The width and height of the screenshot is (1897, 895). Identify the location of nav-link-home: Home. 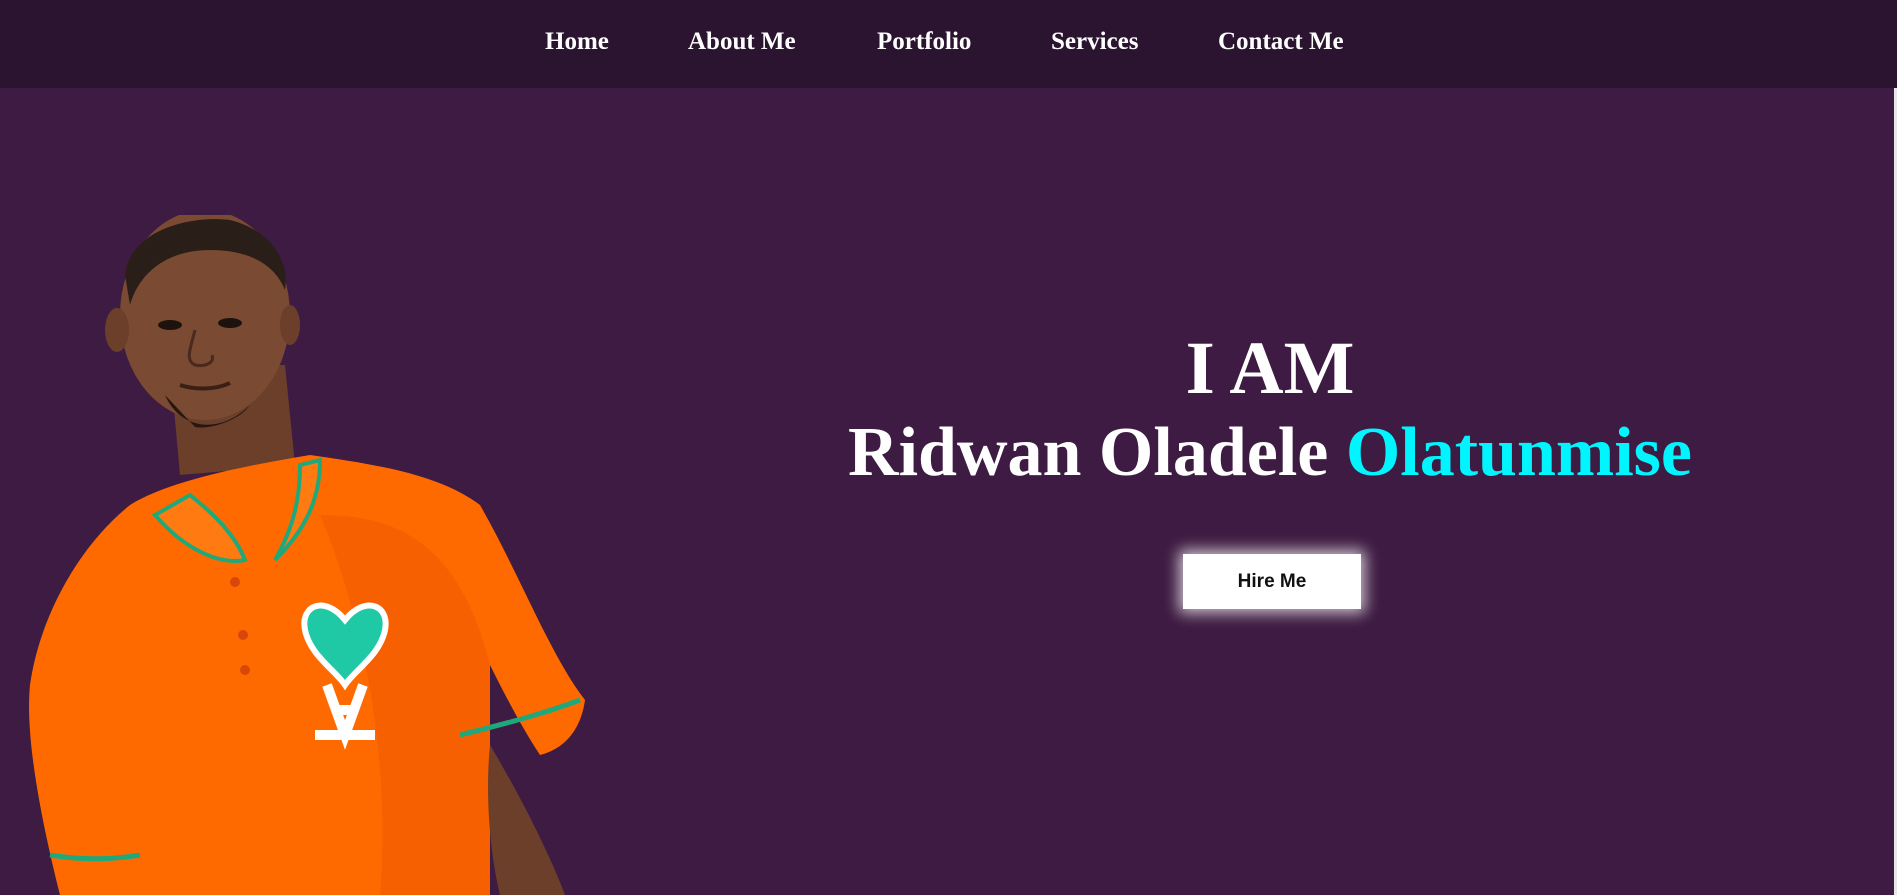
(577, 42).